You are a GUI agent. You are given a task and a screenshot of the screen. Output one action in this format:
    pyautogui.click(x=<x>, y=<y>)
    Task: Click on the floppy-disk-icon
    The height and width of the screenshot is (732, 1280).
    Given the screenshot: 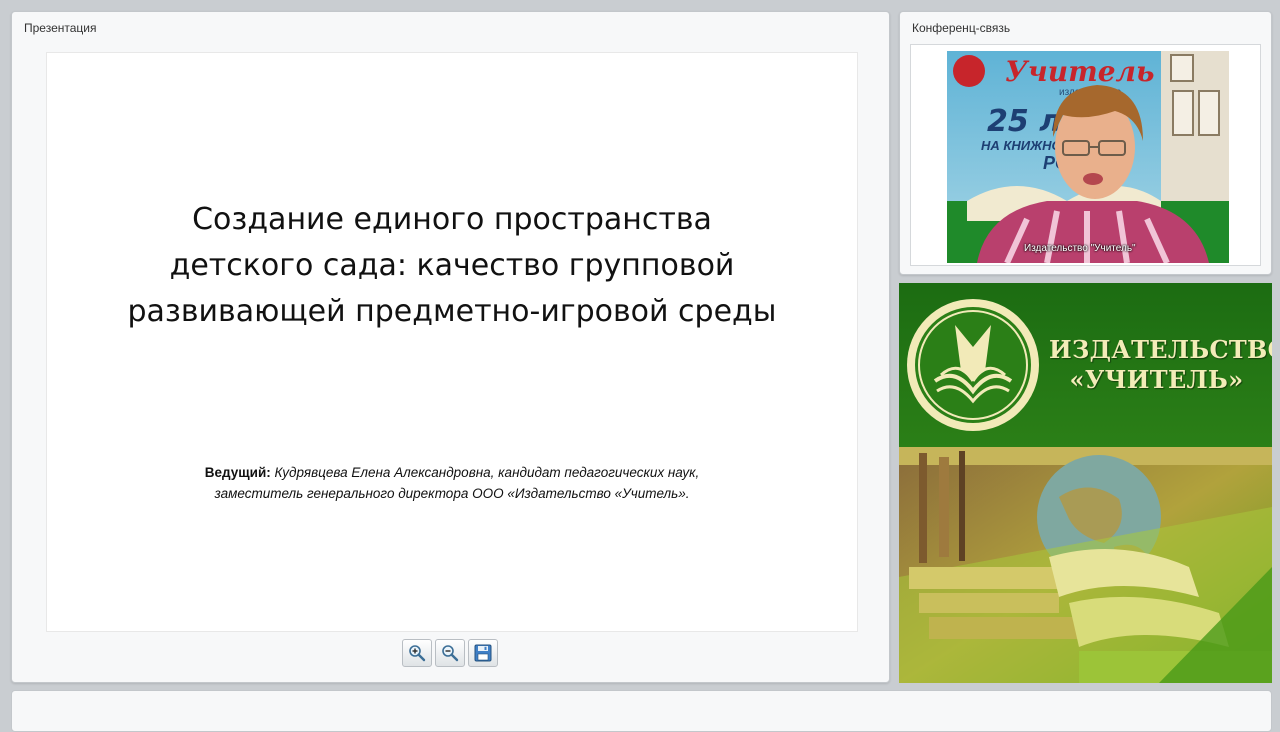 What is the action you would take?
    pyautogui.click(x=483, y=653)
    